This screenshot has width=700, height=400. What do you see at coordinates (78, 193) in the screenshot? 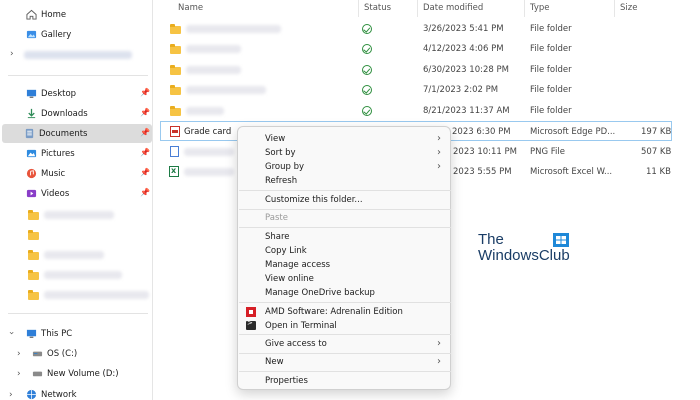
I see `sidebar-item-videos: Videos 📌` at bounding box center [78, 193].